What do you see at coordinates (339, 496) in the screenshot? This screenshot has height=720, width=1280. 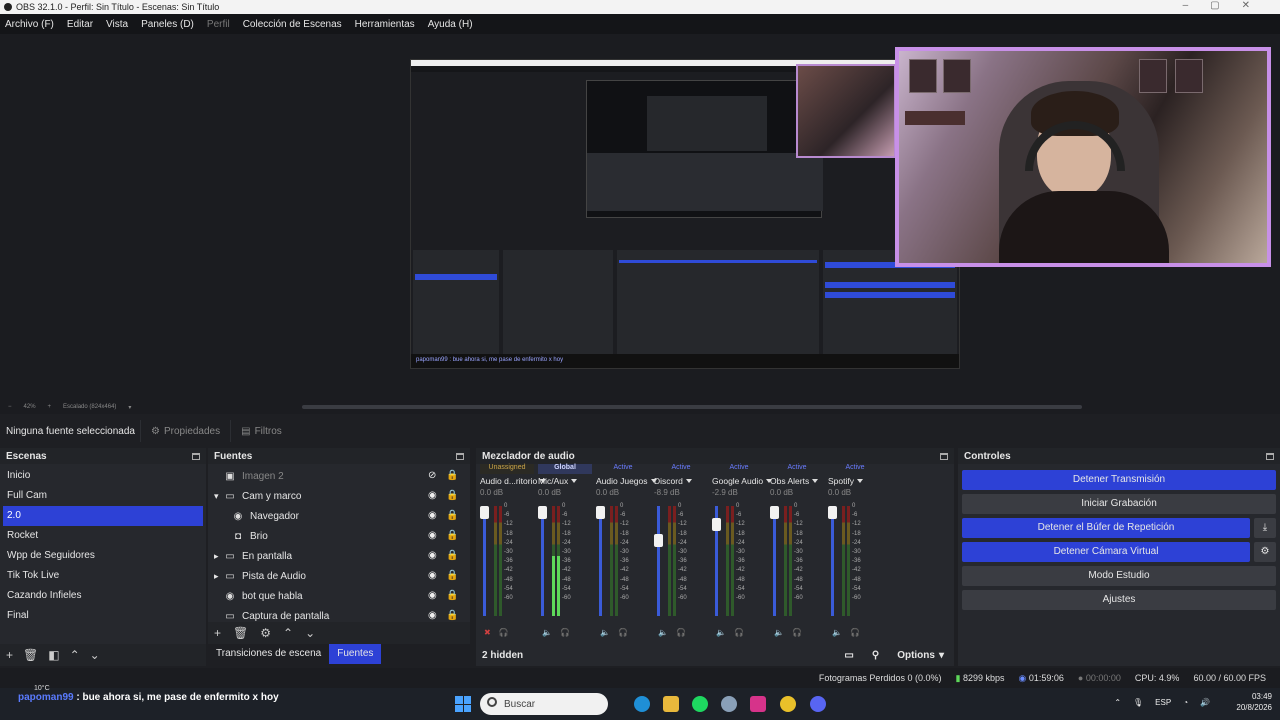 I see `source-item: ▾ ▭ Cam y marco ◉ 🔒` at bounding box center [339, 496].